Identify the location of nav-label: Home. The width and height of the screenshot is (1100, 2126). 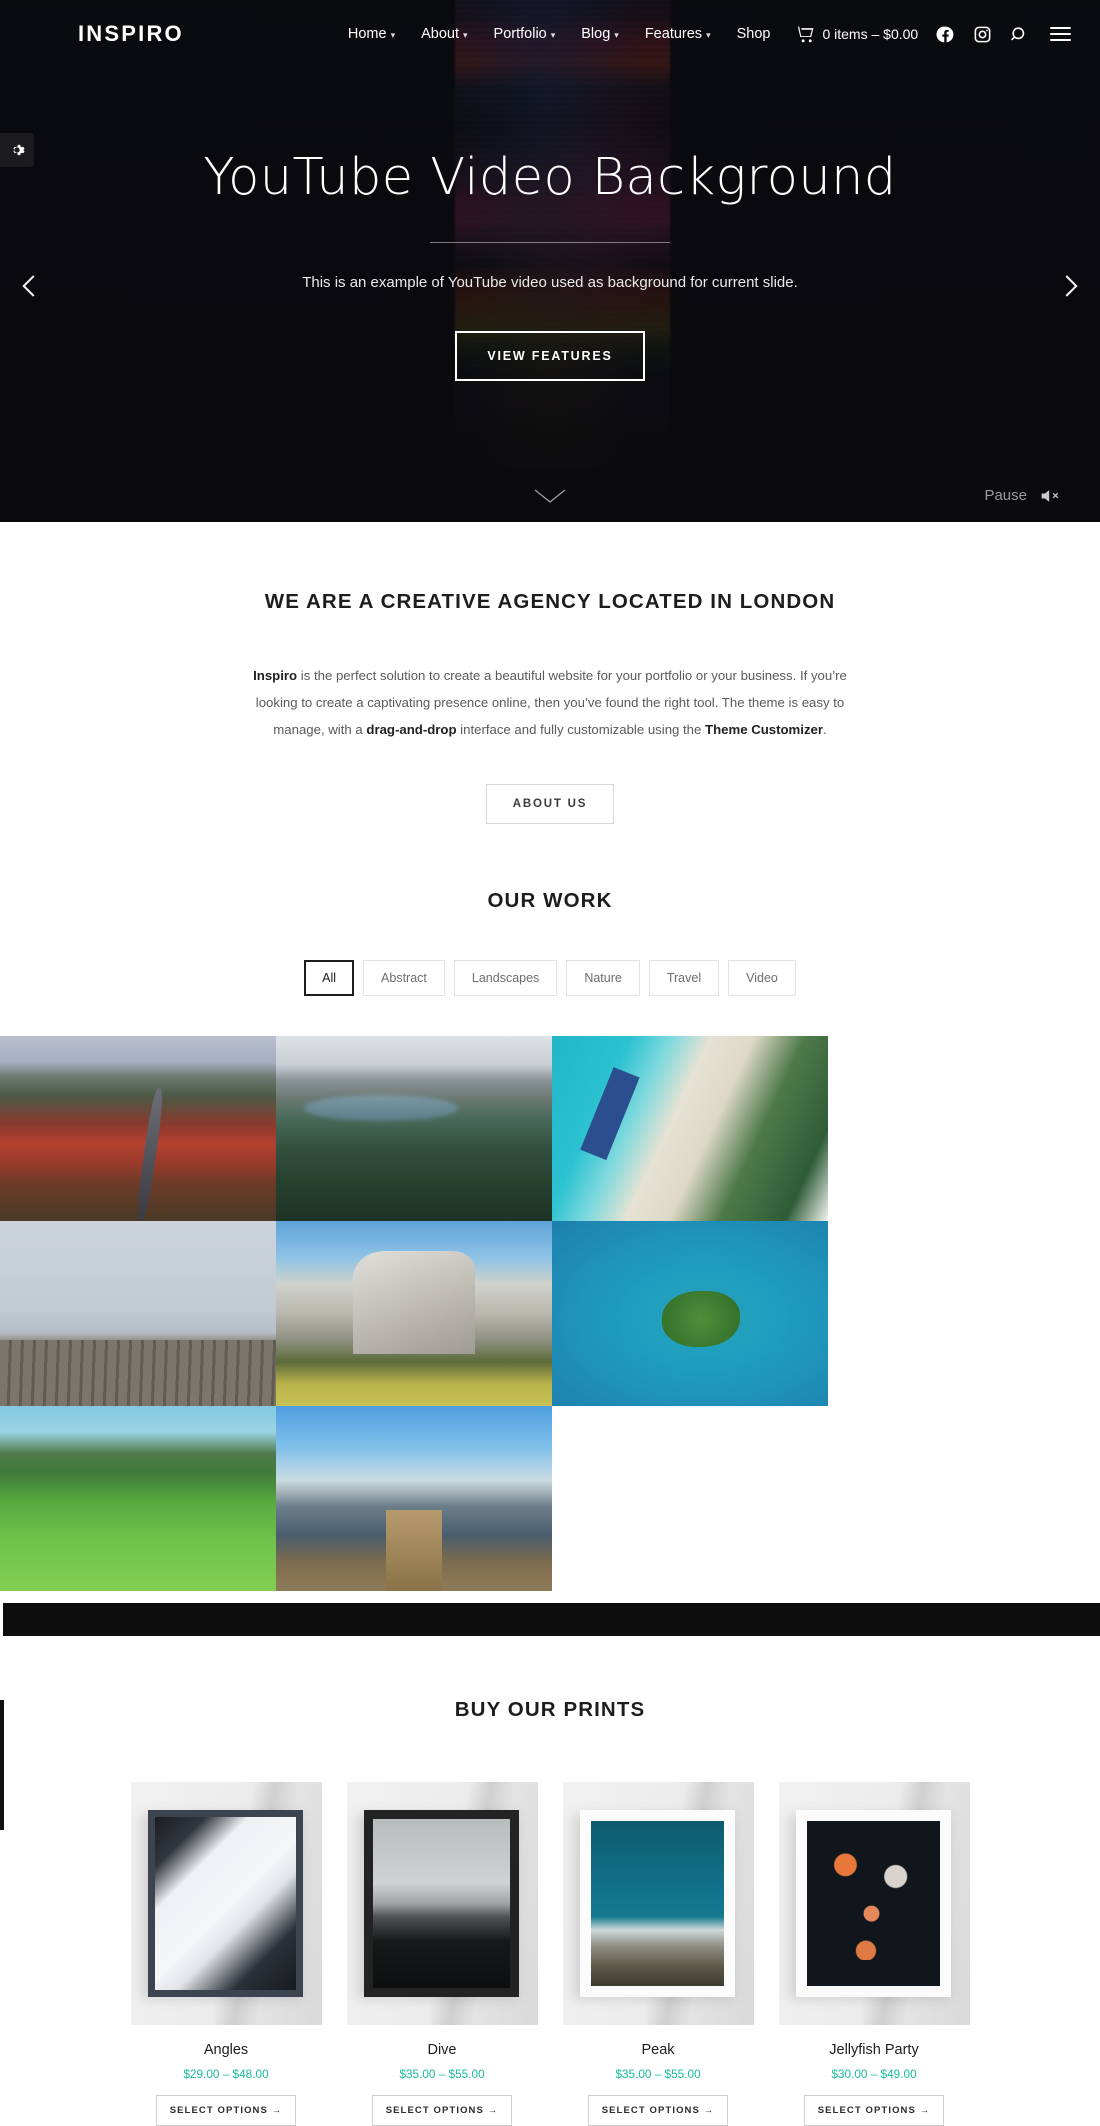
(367, 34).